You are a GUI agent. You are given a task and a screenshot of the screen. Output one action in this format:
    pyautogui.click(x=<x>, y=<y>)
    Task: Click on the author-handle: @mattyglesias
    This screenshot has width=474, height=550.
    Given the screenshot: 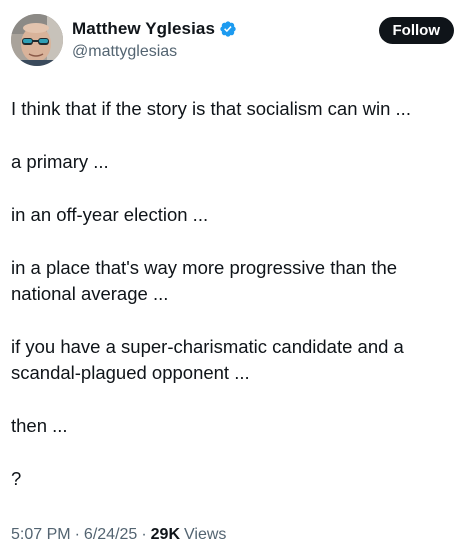 What is the action you would take?
    pyautogui.click(x=154, y=52)
    